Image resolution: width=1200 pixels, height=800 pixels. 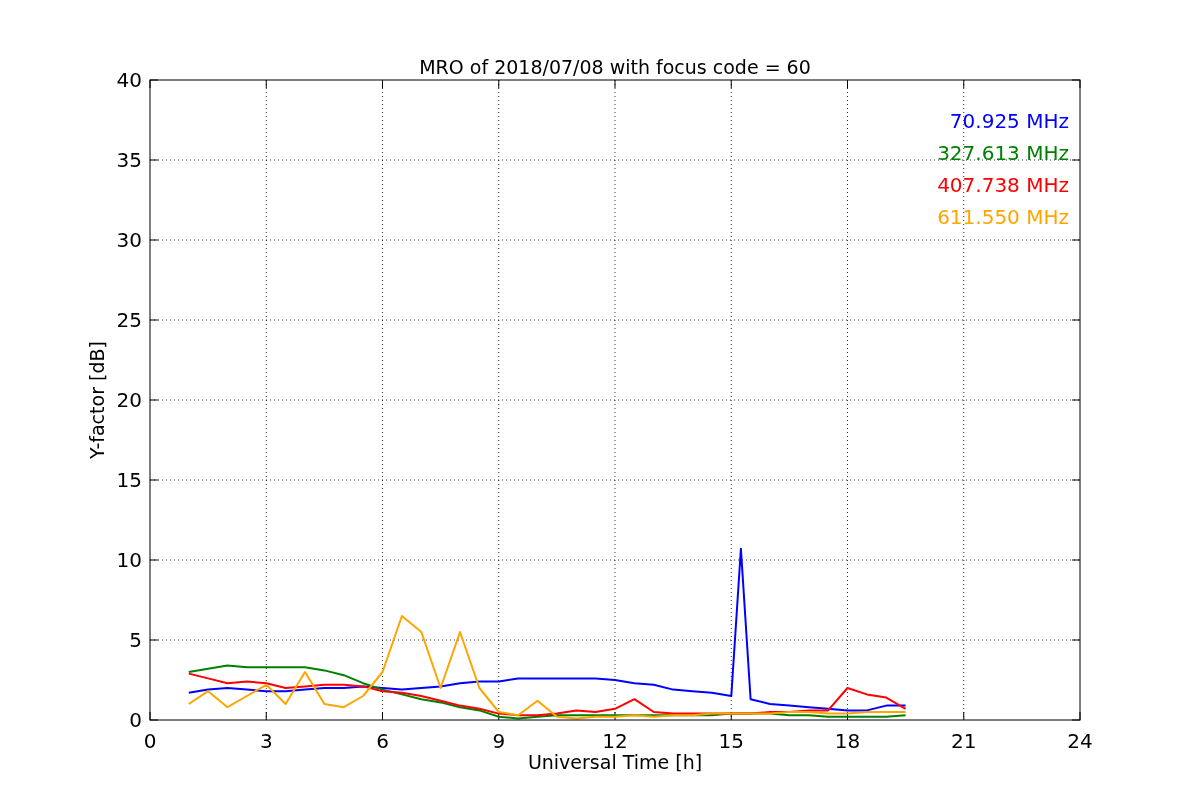 I want to click on tick-label: 24, so click(x=1080, y=741).